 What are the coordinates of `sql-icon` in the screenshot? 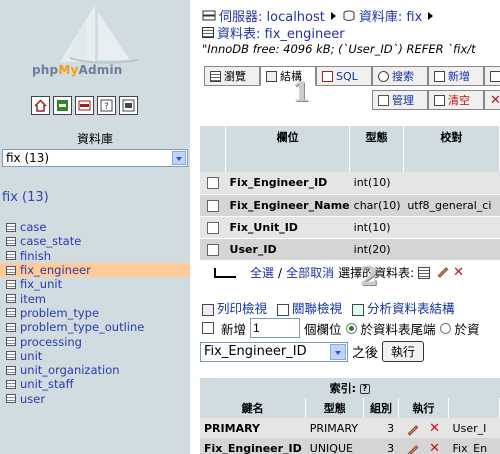 It's located at (84, 105).